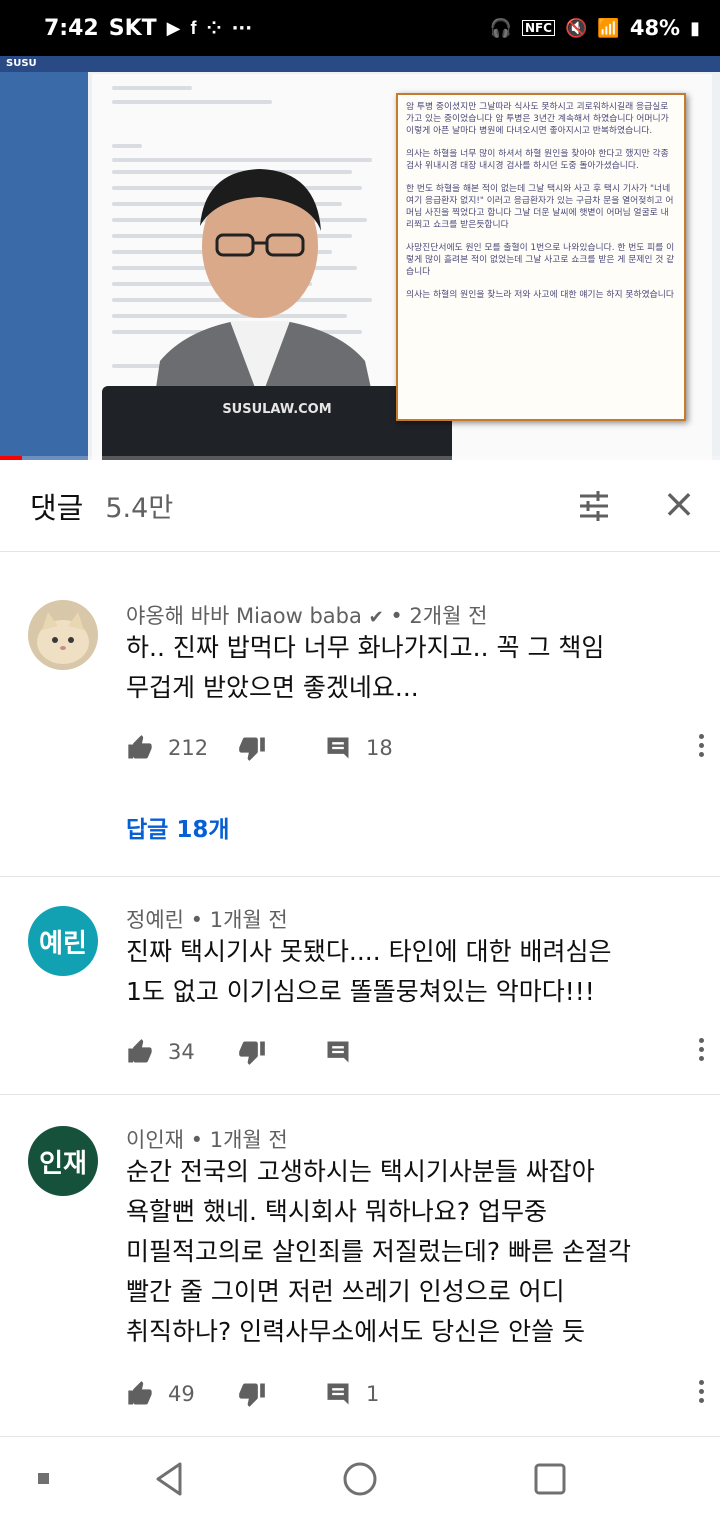 The image size is (720, 1521). Describe the element at coordinates (416, 748) in the screenshot. I see `comment-actions: 212 18` at that location.